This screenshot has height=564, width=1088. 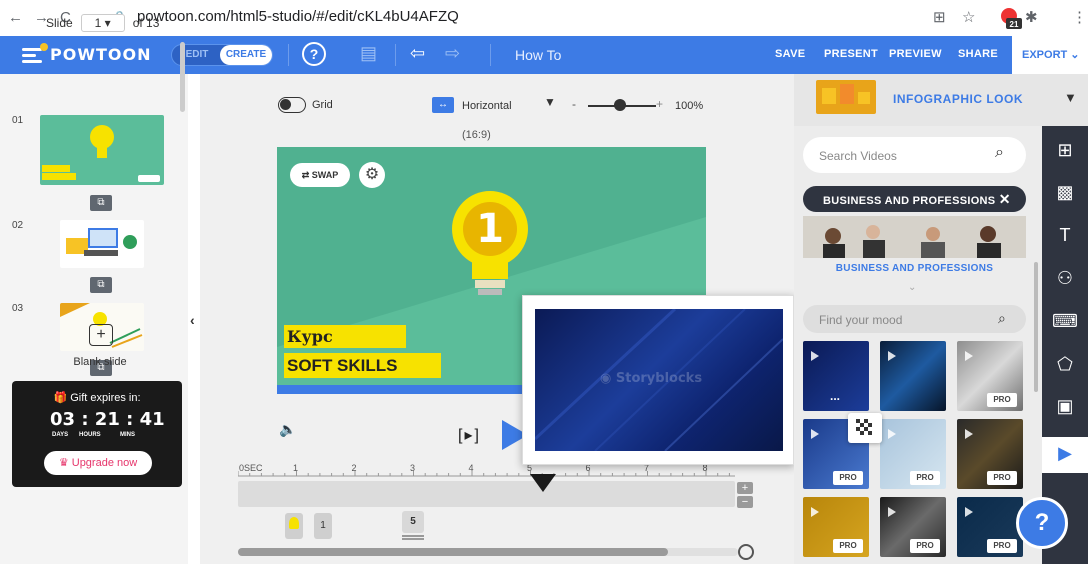 What do you see at coordinates (746, 552) in the screenshot?
I see `center-target-icon` at bounding box center [746, 552].